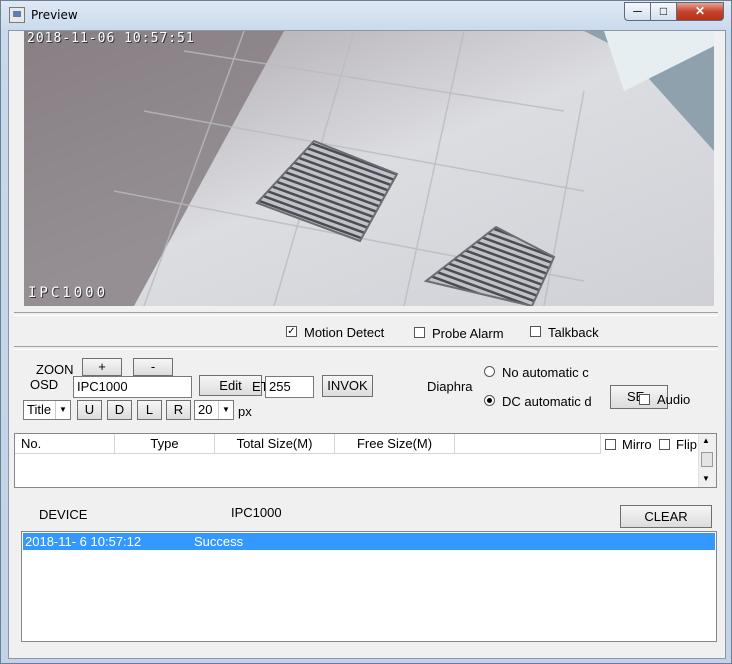 The height and width of the screenshot is (664, 732). Describe the element at coordinates (17, 15) in the screenshot. I see `app-icon` at that location.